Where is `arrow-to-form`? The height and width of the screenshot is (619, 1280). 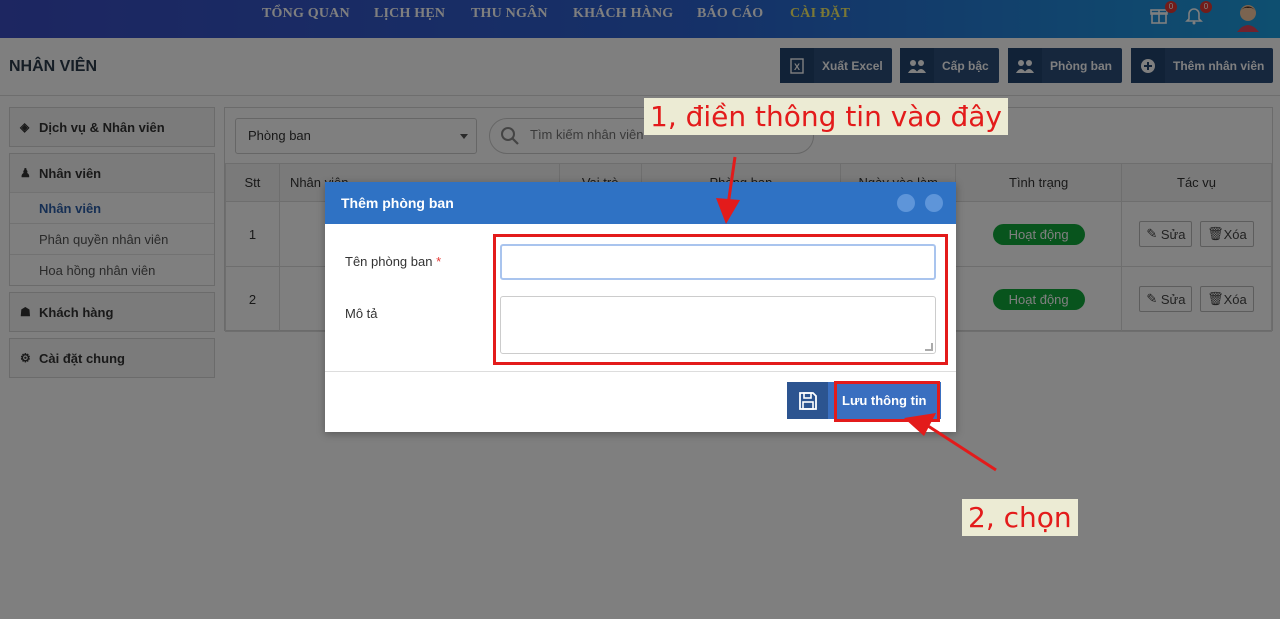 arrow-to-form is located at coordinates (728, 190).